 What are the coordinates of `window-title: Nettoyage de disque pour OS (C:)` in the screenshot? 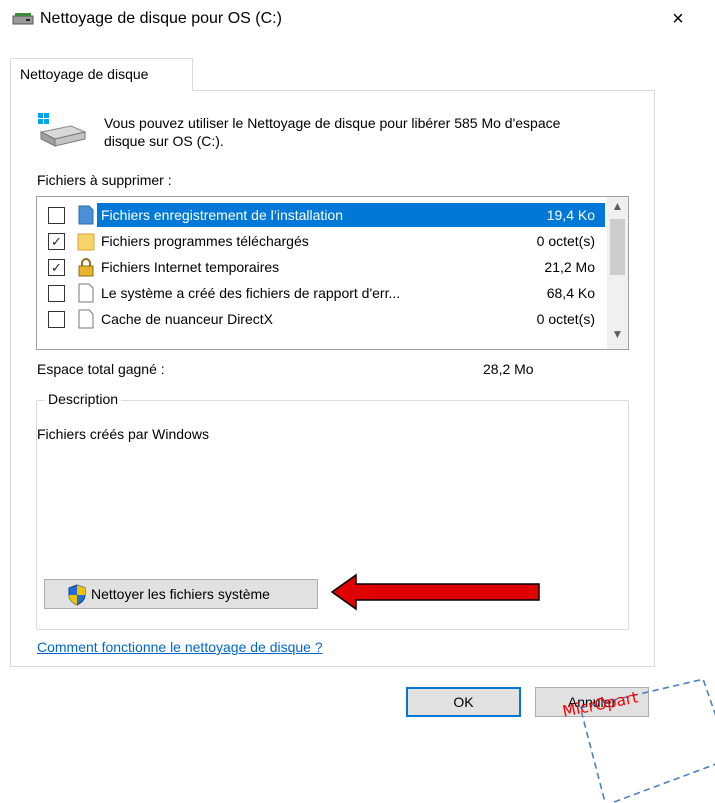 It's located at (161, 18).